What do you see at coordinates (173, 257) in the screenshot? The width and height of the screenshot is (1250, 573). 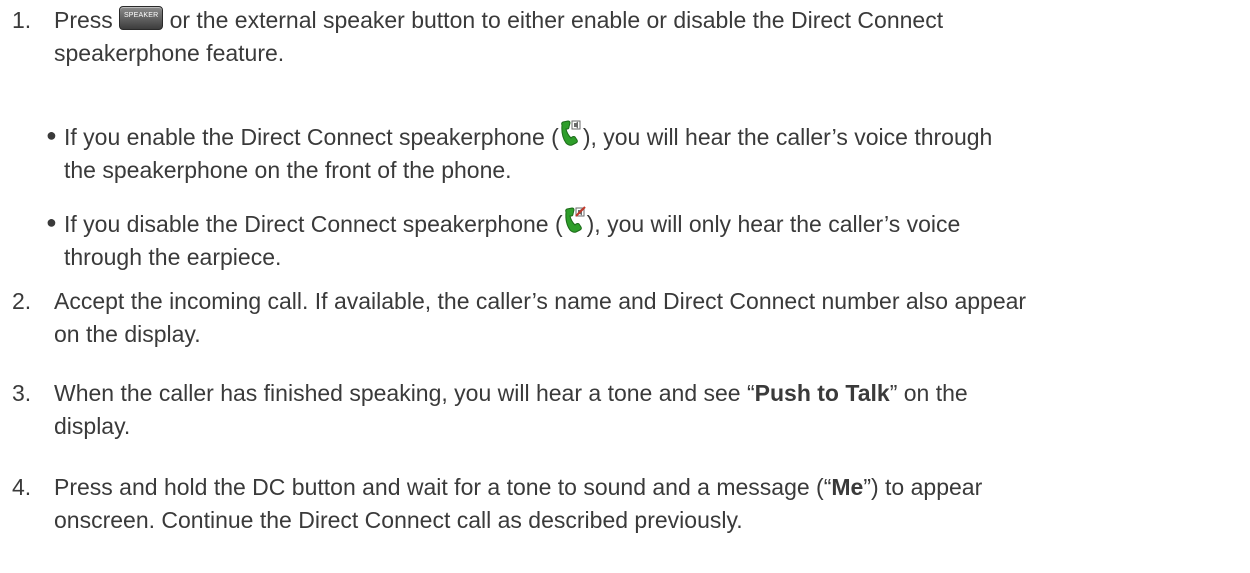 I see `bullet-text-line: through the earpiece.` at bounding box center [173, 257].